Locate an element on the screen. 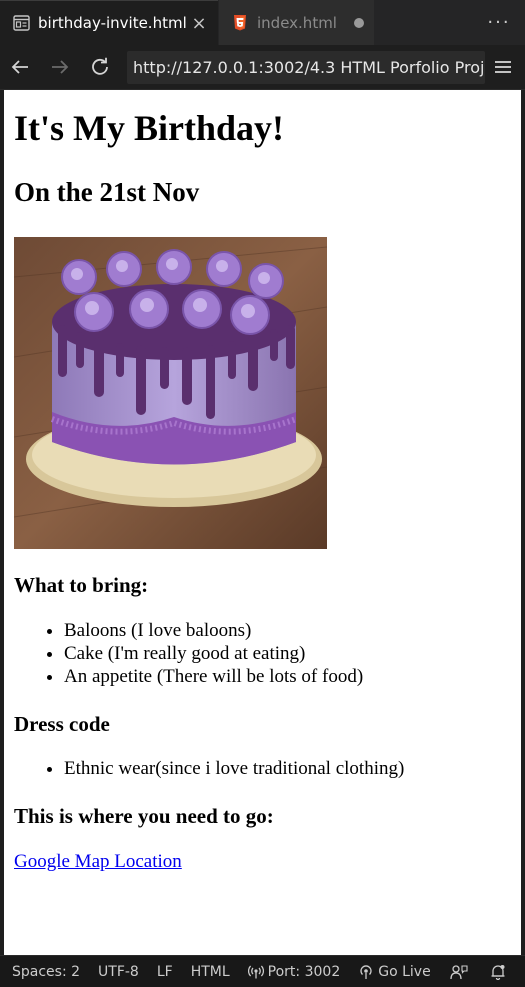 Image resolution: width=525 pixels, height=987 pixels. notifications-button is located at coordinates (500, 971).